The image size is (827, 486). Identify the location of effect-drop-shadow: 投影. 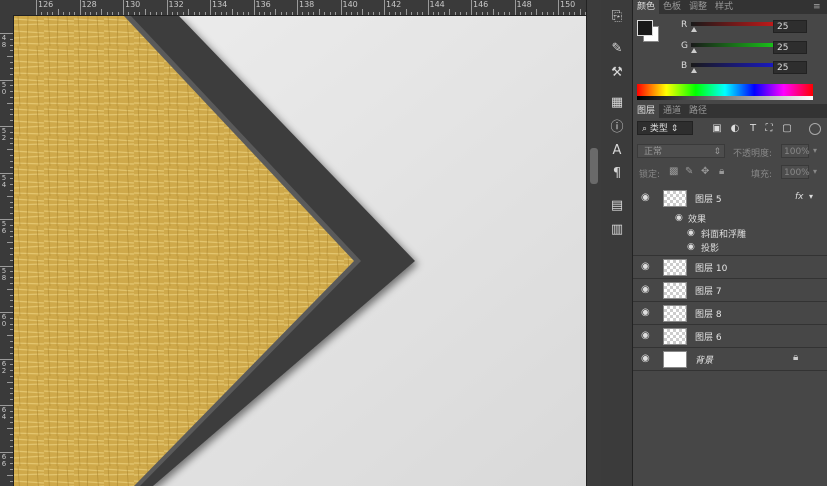
(710, 247).